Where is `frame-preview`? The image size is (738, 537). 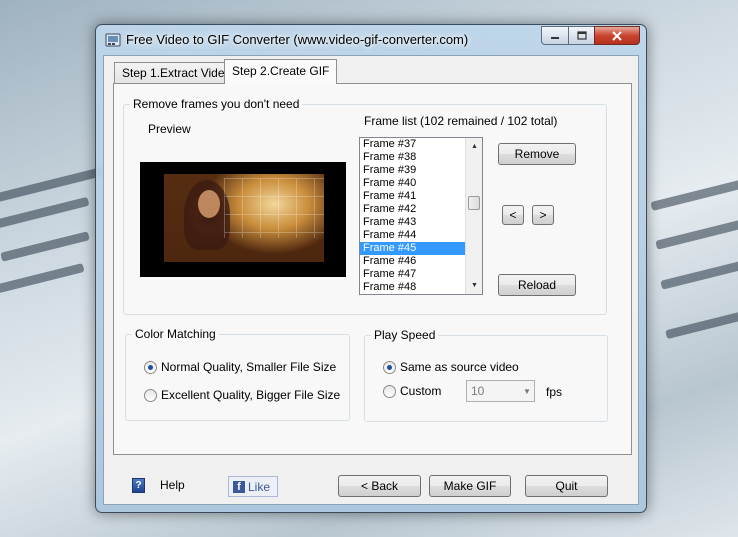
frame-preview is located at coordinates (243, 219).